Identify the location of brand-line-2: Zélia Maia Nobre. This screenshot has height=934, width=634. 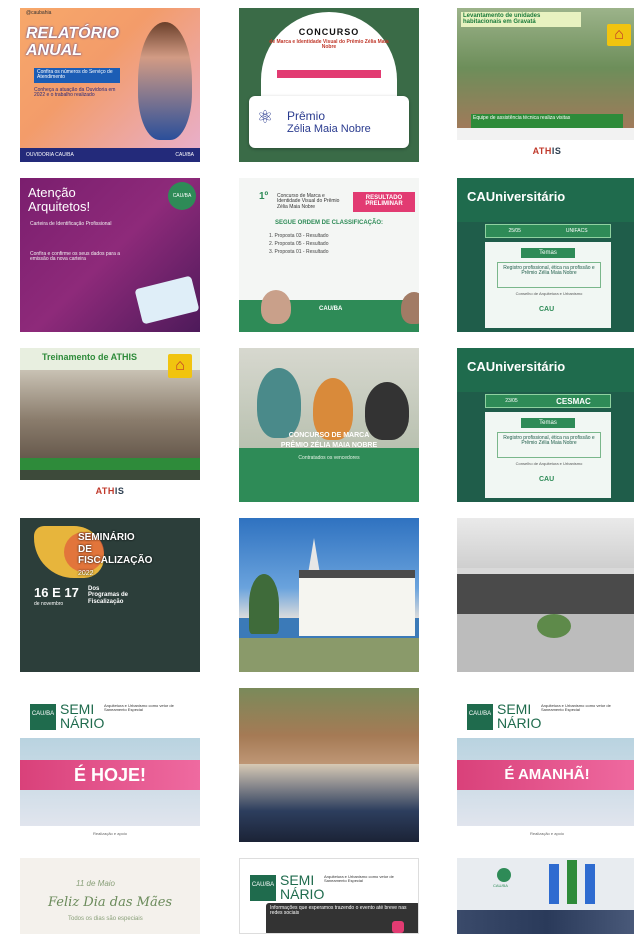
(329, 129).